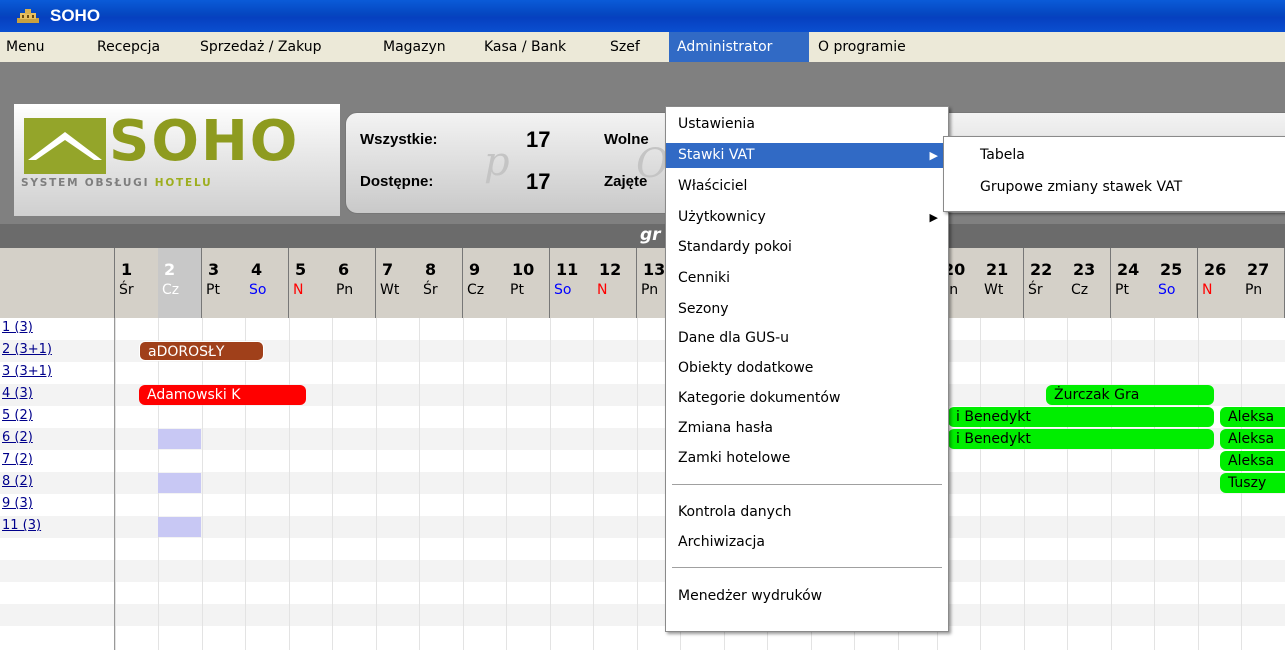 The image size is (1285, 650). Describe the element at coordinates (807, 567) in the screenshot. I see `menu-separator` at that location.